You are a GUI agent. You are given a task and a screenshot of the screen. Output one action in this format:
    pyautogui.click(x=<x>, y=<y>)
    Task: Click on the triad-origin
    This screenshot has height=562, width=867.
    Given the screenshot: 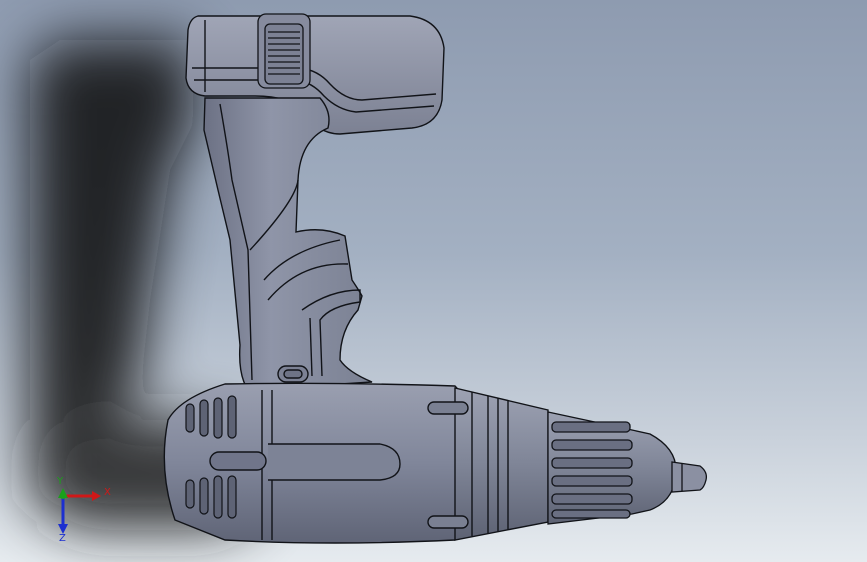 What is the action you would take?
    pyautogui.click(x=63, y=496)
    